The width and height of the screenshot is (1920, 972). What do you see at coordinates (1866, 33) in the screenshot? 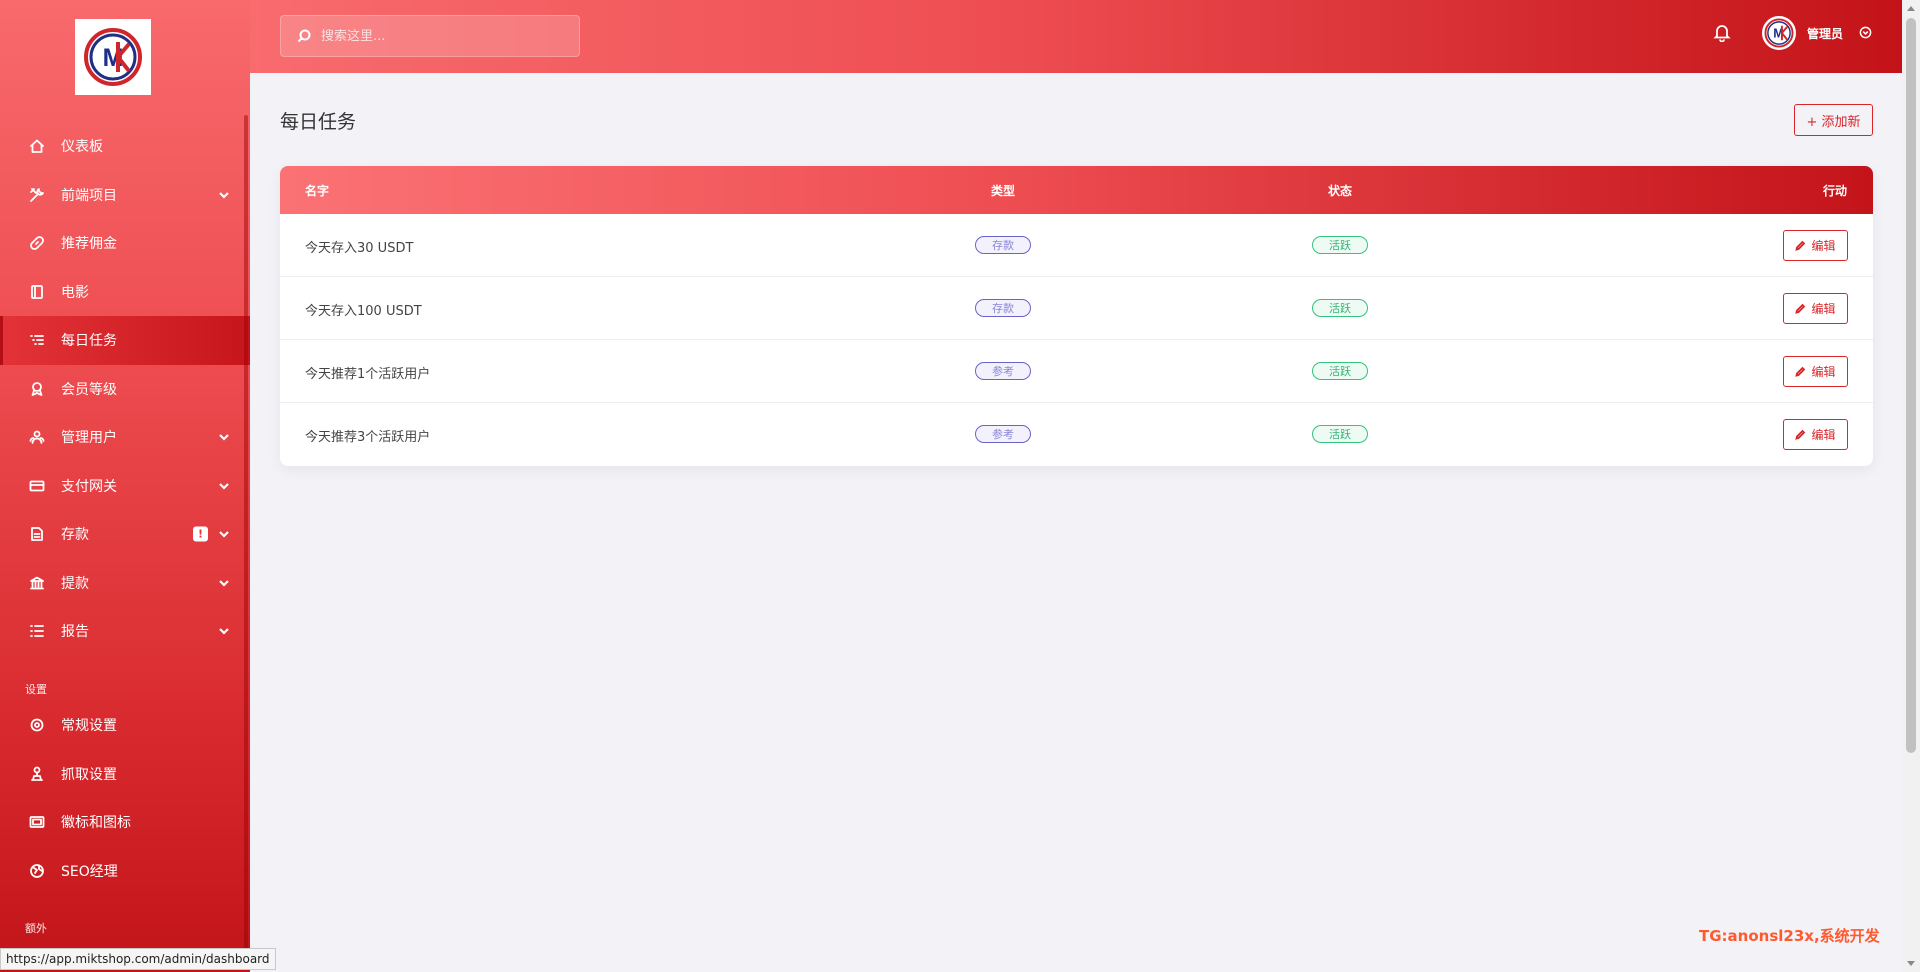
I see `chevron-circle-down-icon` at bounding box center [1866, 33].